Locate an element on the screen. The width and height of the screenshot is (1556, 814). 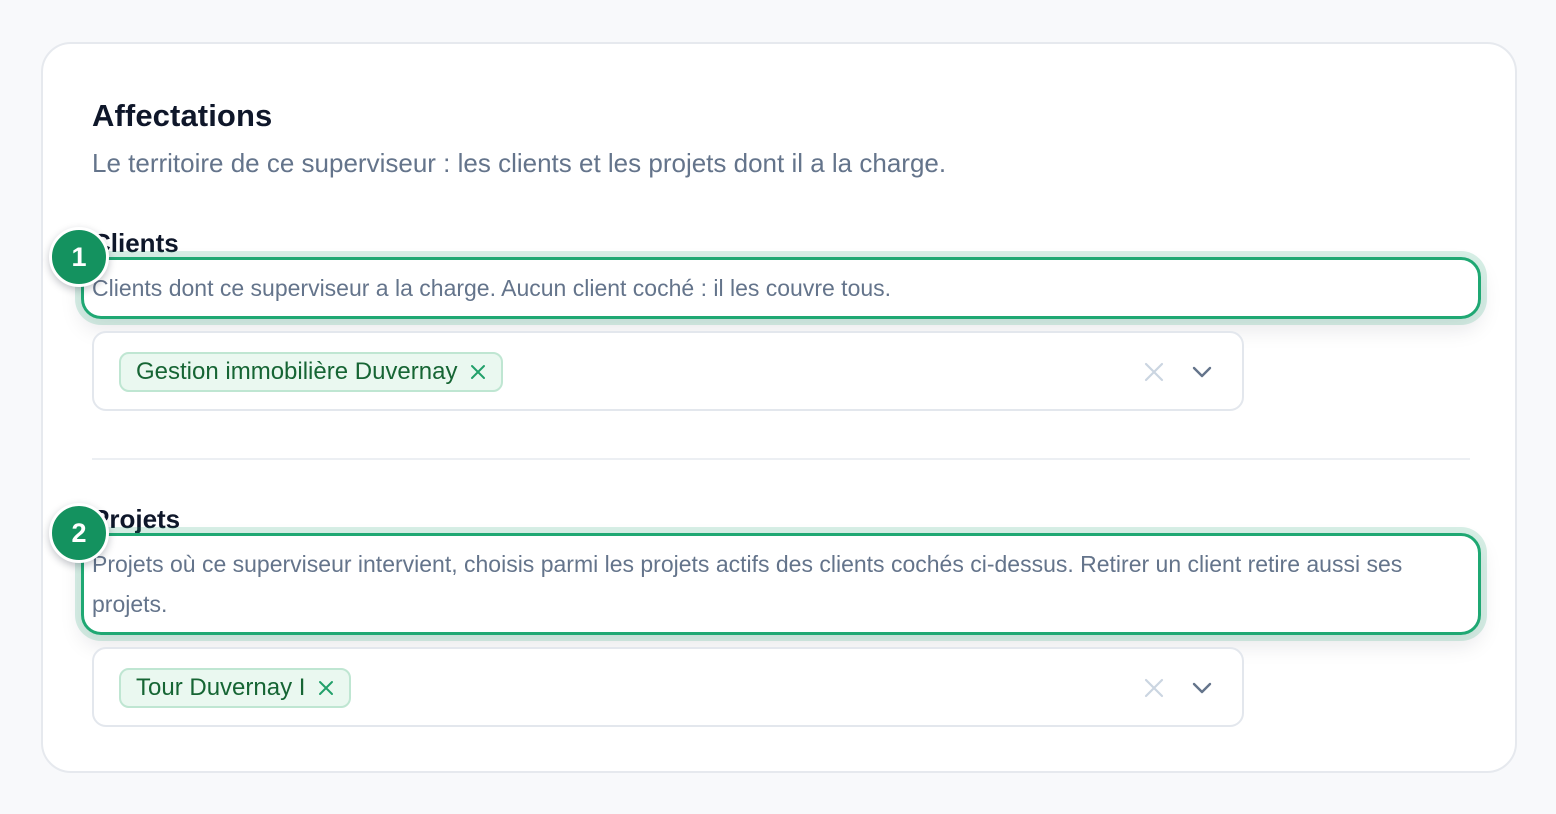
projects-multiselect: Tour Duvernay I is located at coordinates (668, 687).